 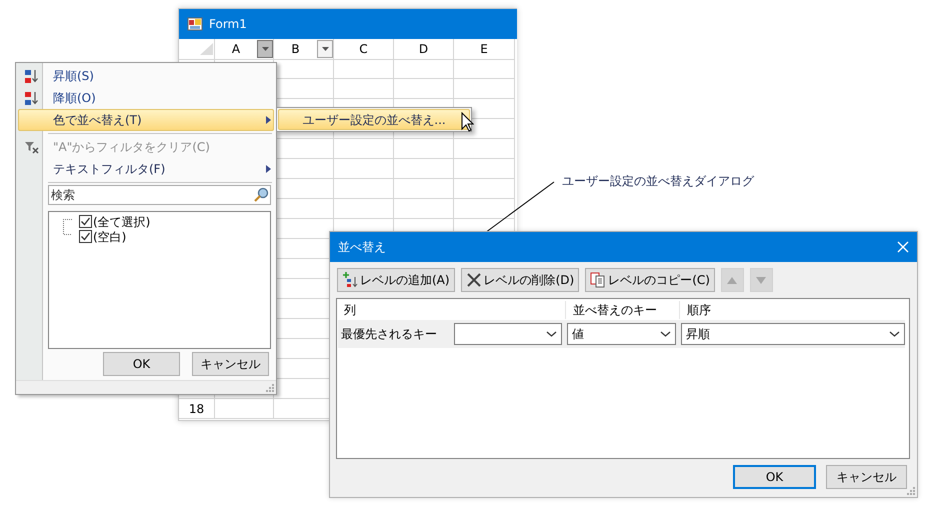 What do you see at coordinates (195, 24) in the screenshot?
I see `app-icon` at bounding box center [195, 24].